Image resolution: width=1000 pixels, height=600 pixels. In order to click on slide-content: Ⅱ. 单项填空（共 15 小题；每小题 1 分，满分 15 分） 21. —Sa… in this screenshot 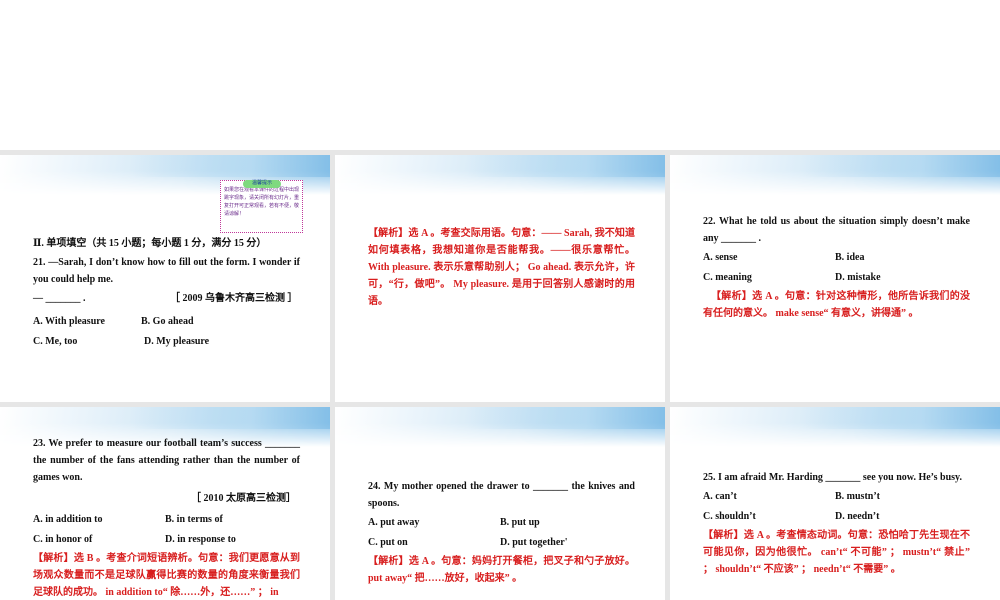, I will do `click(166, 292)`.